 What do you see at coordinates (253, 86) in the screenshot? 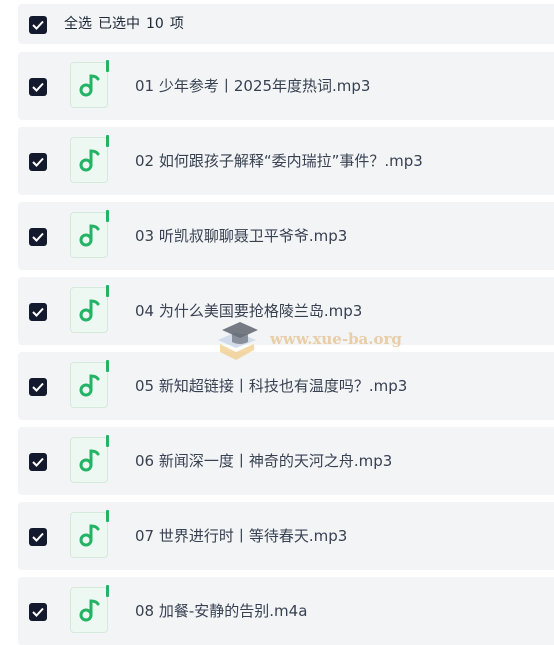
I see `file-name: 01 少年参考丨2025年度热词.mp3` at bounding box center [253, 86].